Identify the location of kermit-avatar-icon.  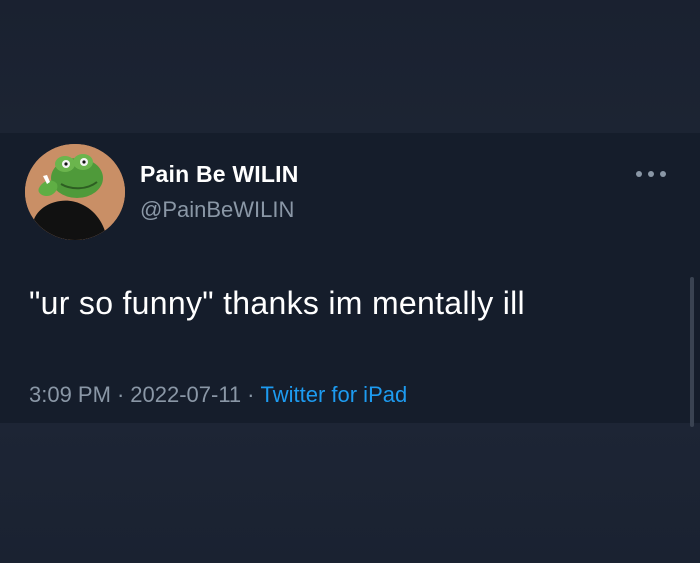
(75, 192).